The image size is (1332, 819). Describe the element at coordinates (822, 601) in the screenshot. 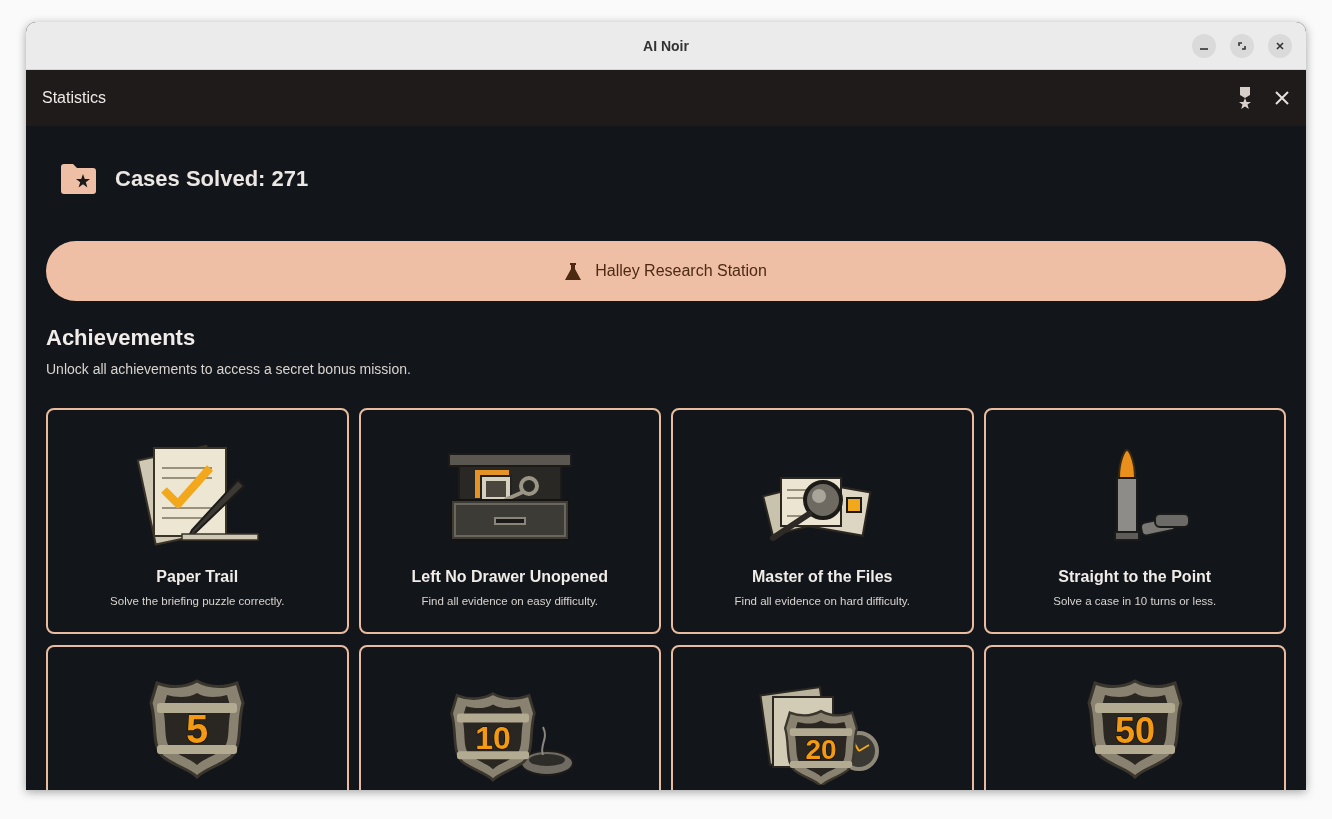

I see `achievement-description: Find all evidence on hard difficulty.` at that location.